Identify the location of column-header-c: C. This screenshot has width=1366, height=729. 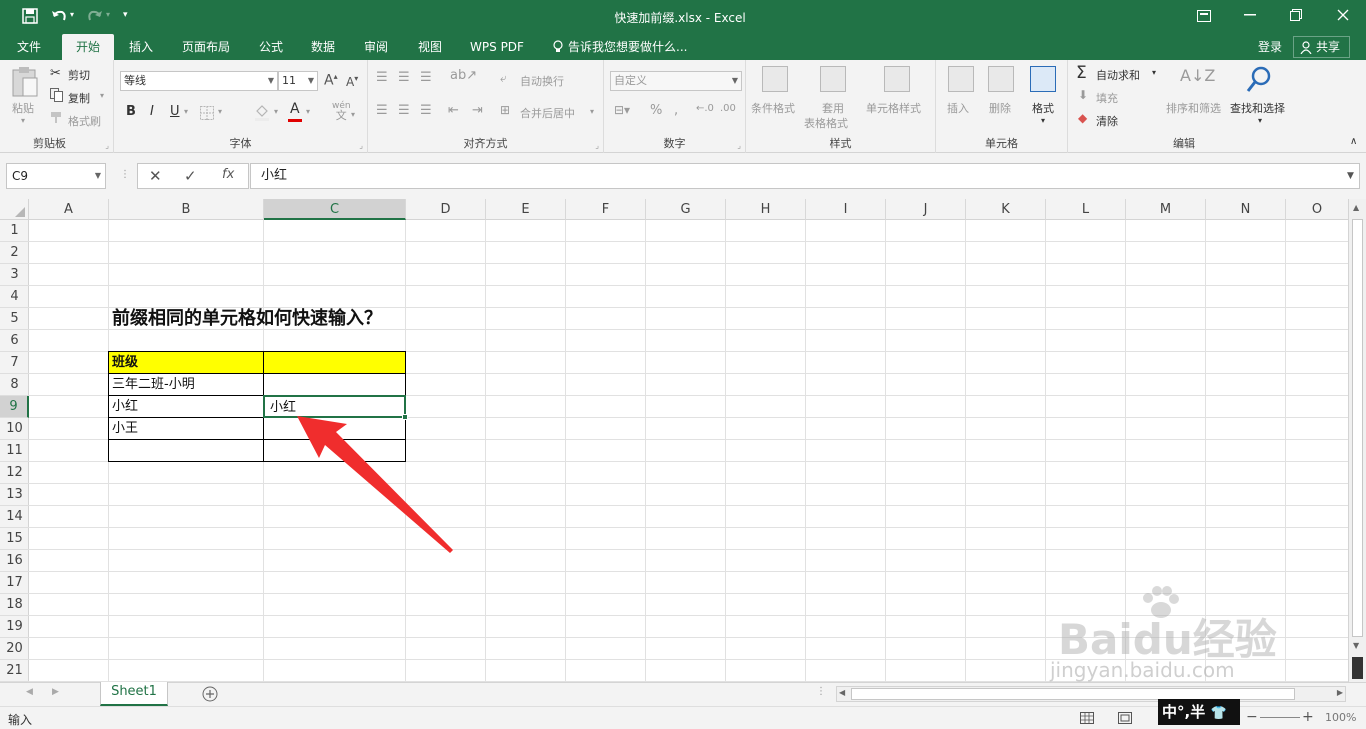
(335, 209).